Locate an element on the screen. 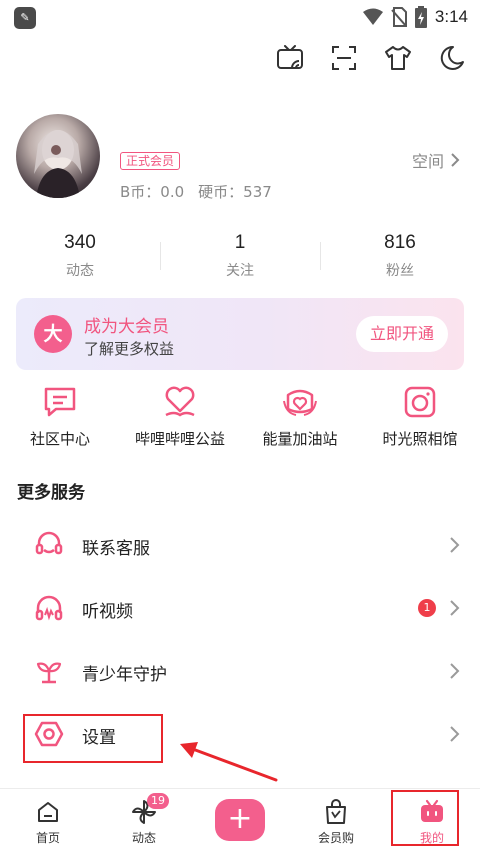  night-mode-icon is located at coordinates (452, 58).